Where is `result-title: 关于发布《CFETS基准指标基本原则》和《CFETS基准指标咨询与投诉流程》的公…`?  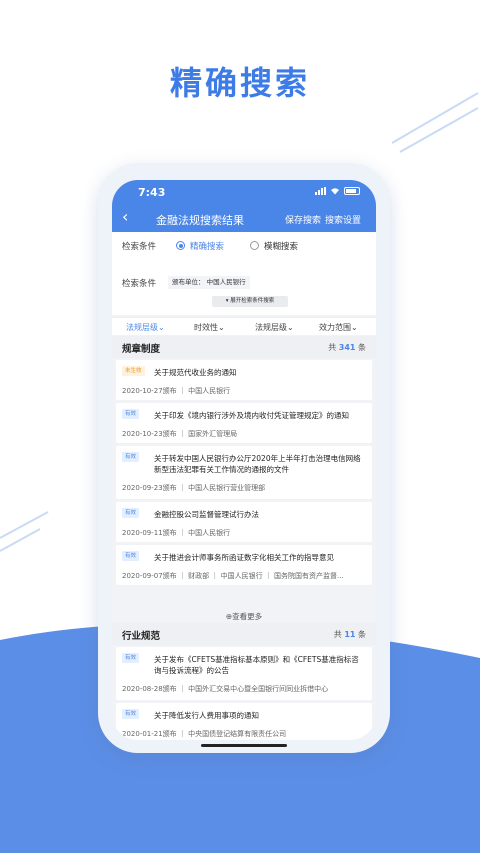 result-title: 关于发布《CFETS基准指标基本原则》和《CFETS基准指标咨询与投诉流程》的公… is located at coordinates (256, 665).